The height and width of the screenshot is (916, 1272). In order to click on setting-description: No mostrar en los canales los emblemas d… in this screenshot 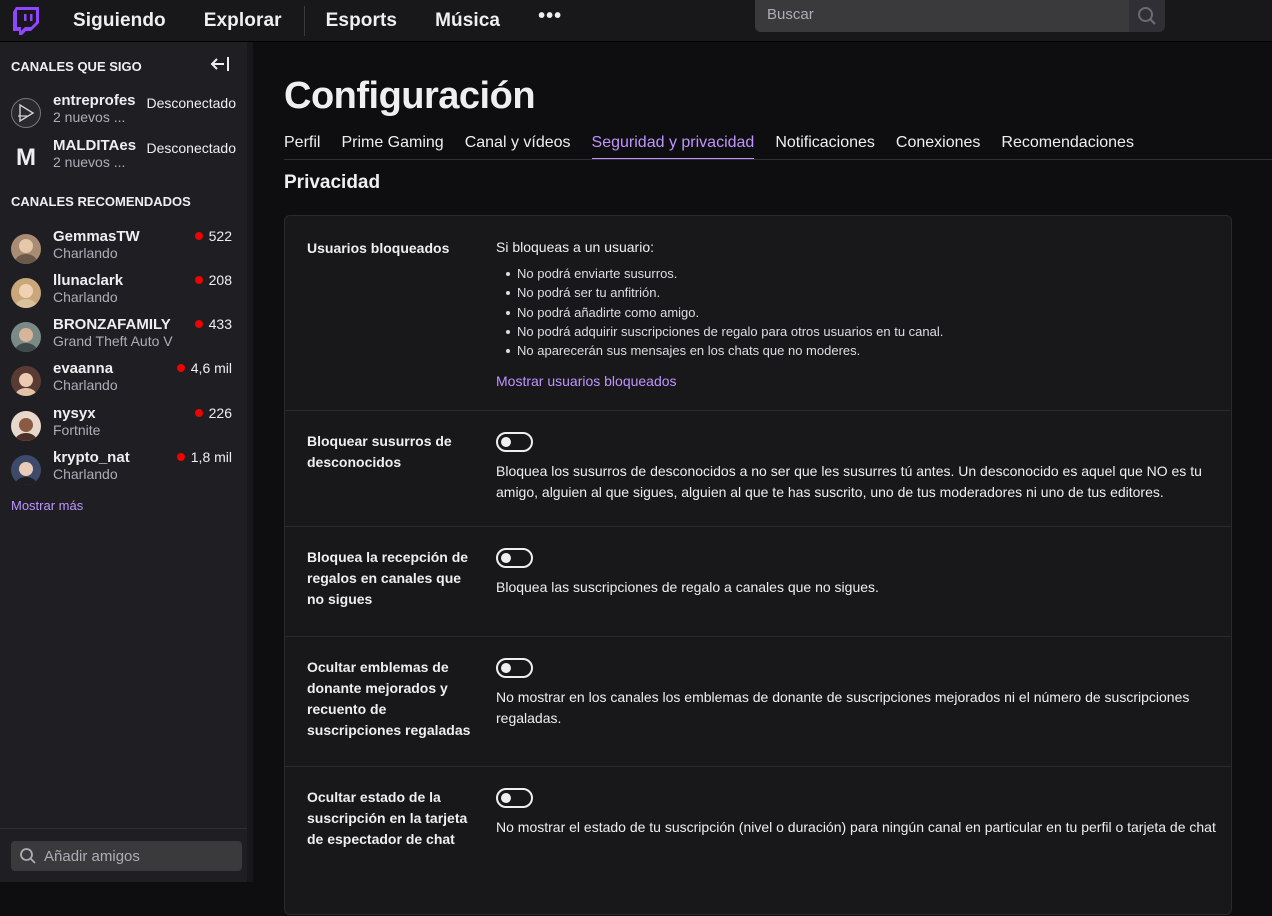, I will do `click(843, 707)`.